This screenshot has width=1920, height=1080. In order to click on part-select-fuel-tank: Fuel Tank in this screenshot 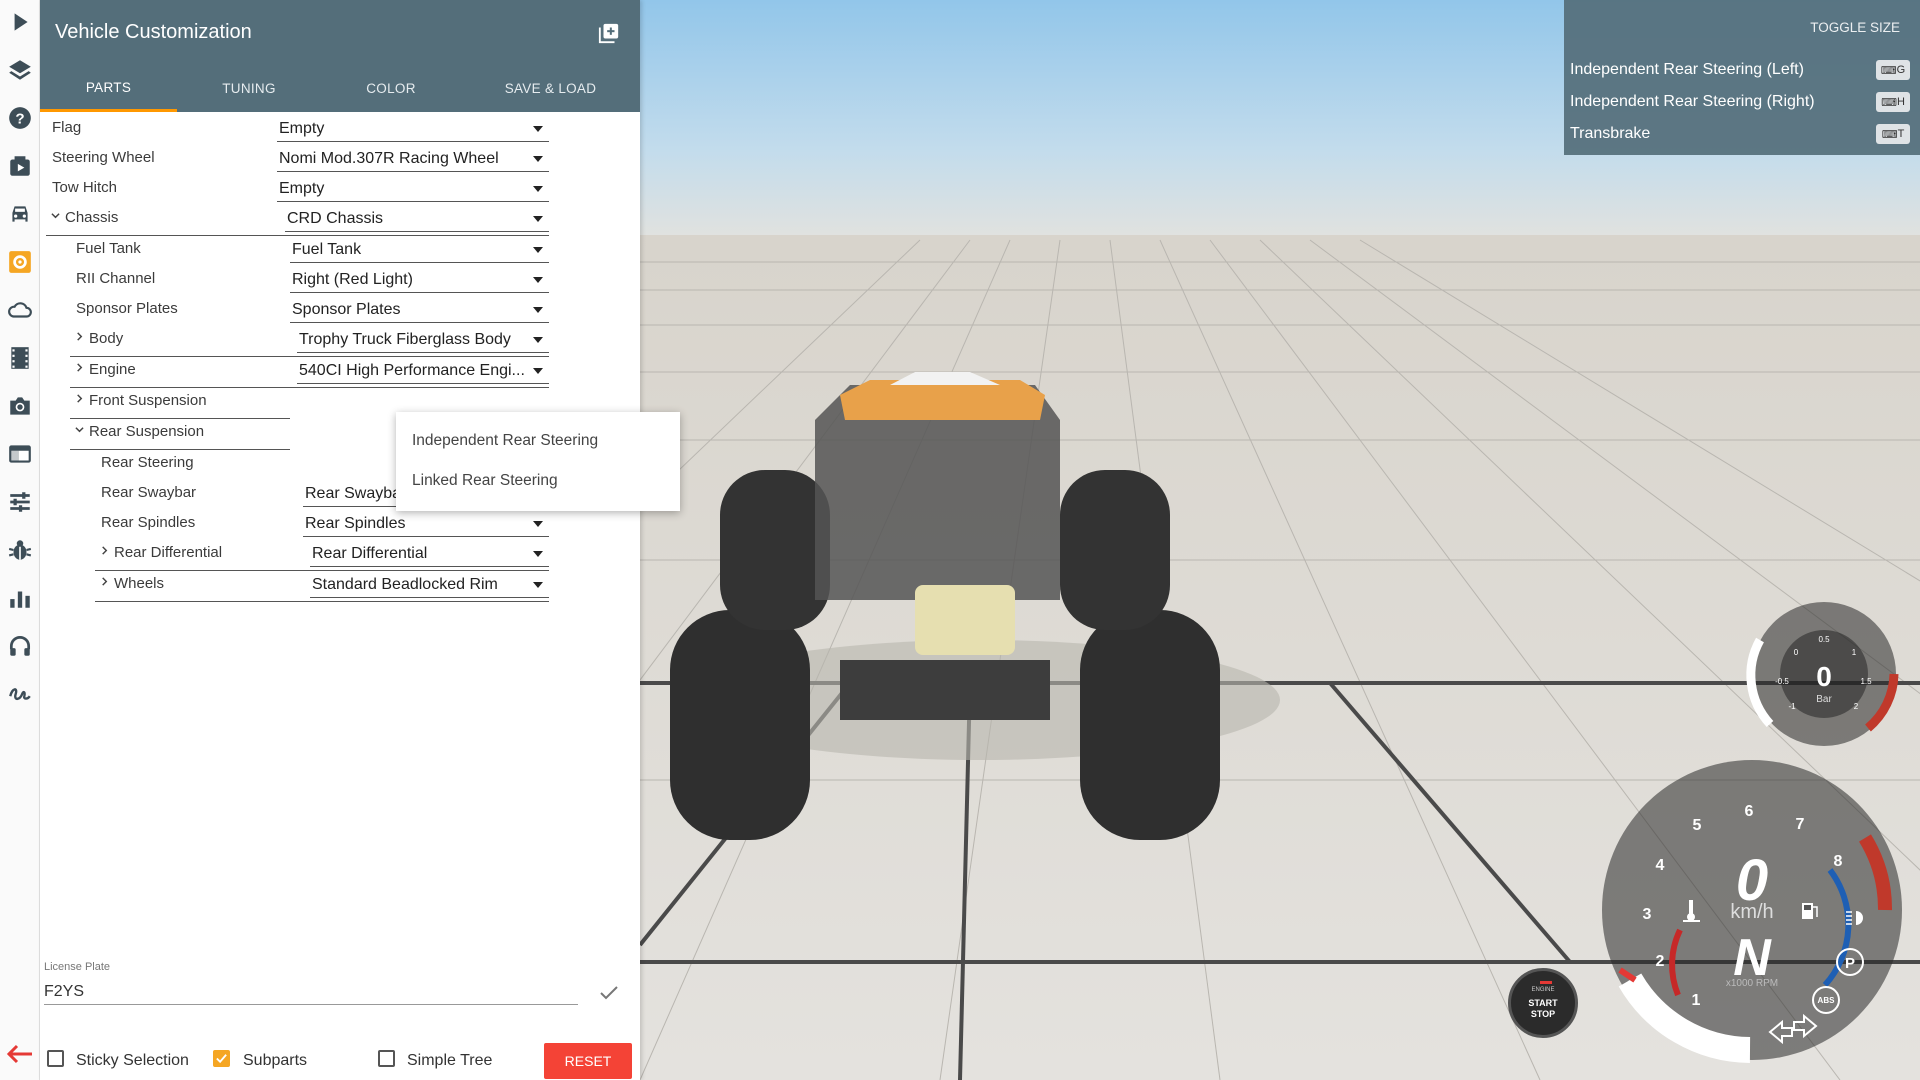, I will do `click(419, 250)`.